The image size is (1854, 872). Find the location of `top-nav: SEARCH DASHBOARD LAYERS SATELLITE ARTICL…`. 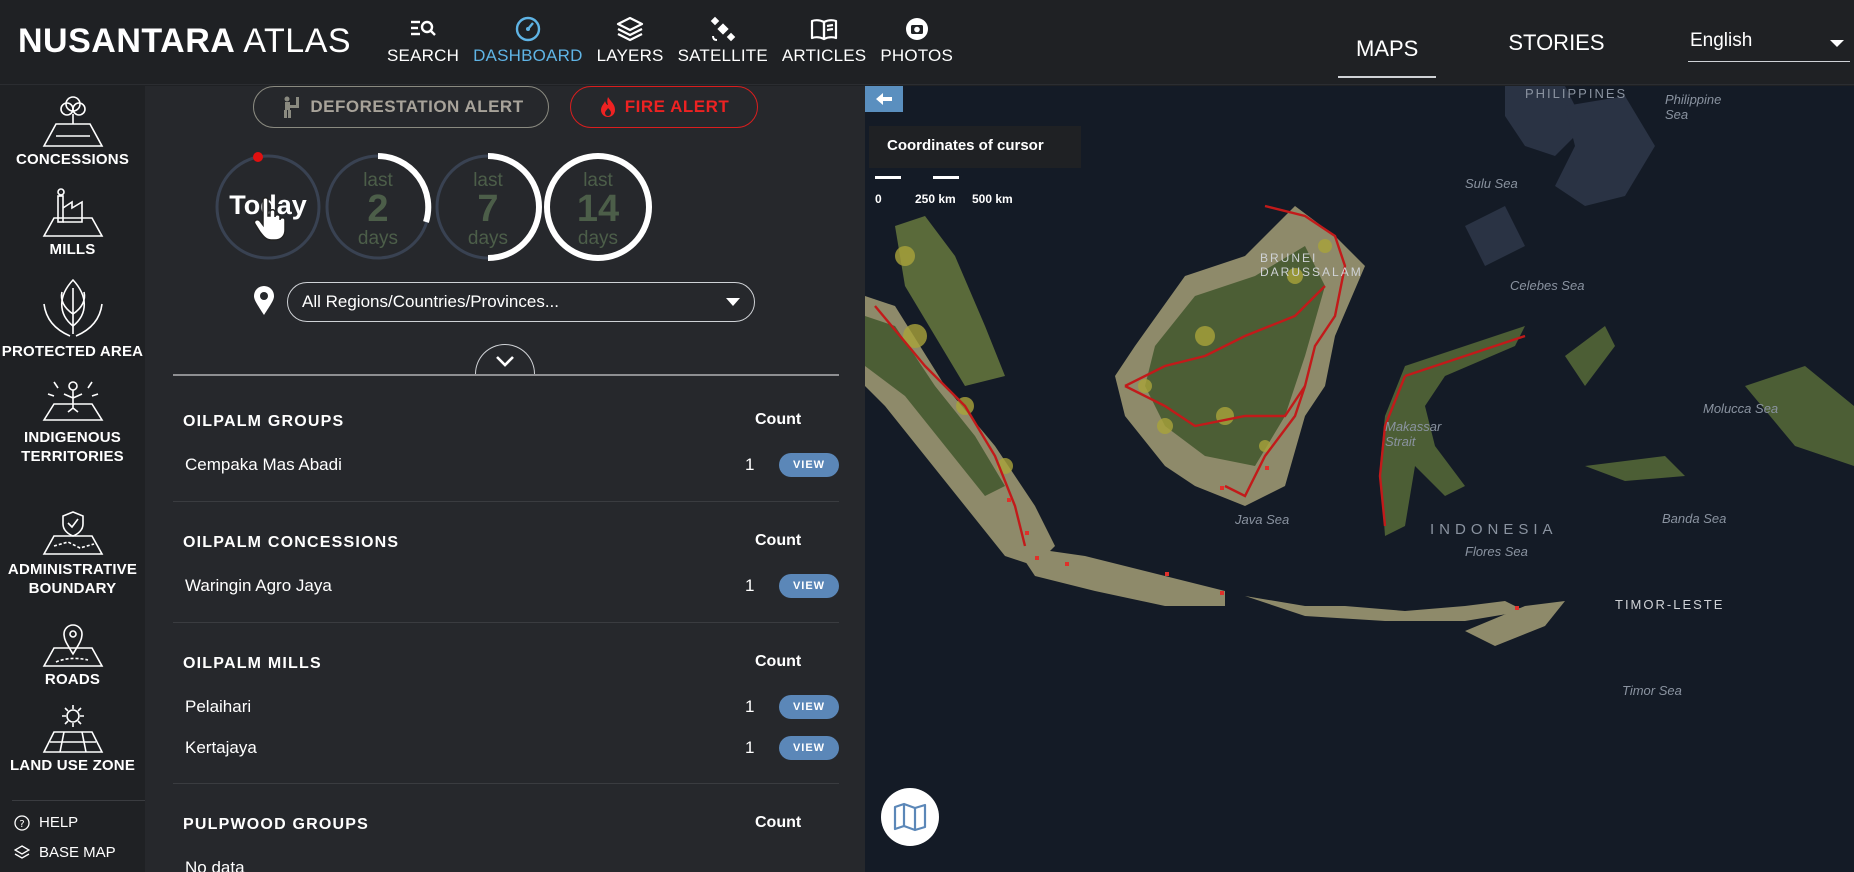

top-nav: SEARCH DASHBOARD LAYERS SATELLITE ARTICL… is located at coordinates (677, 46).